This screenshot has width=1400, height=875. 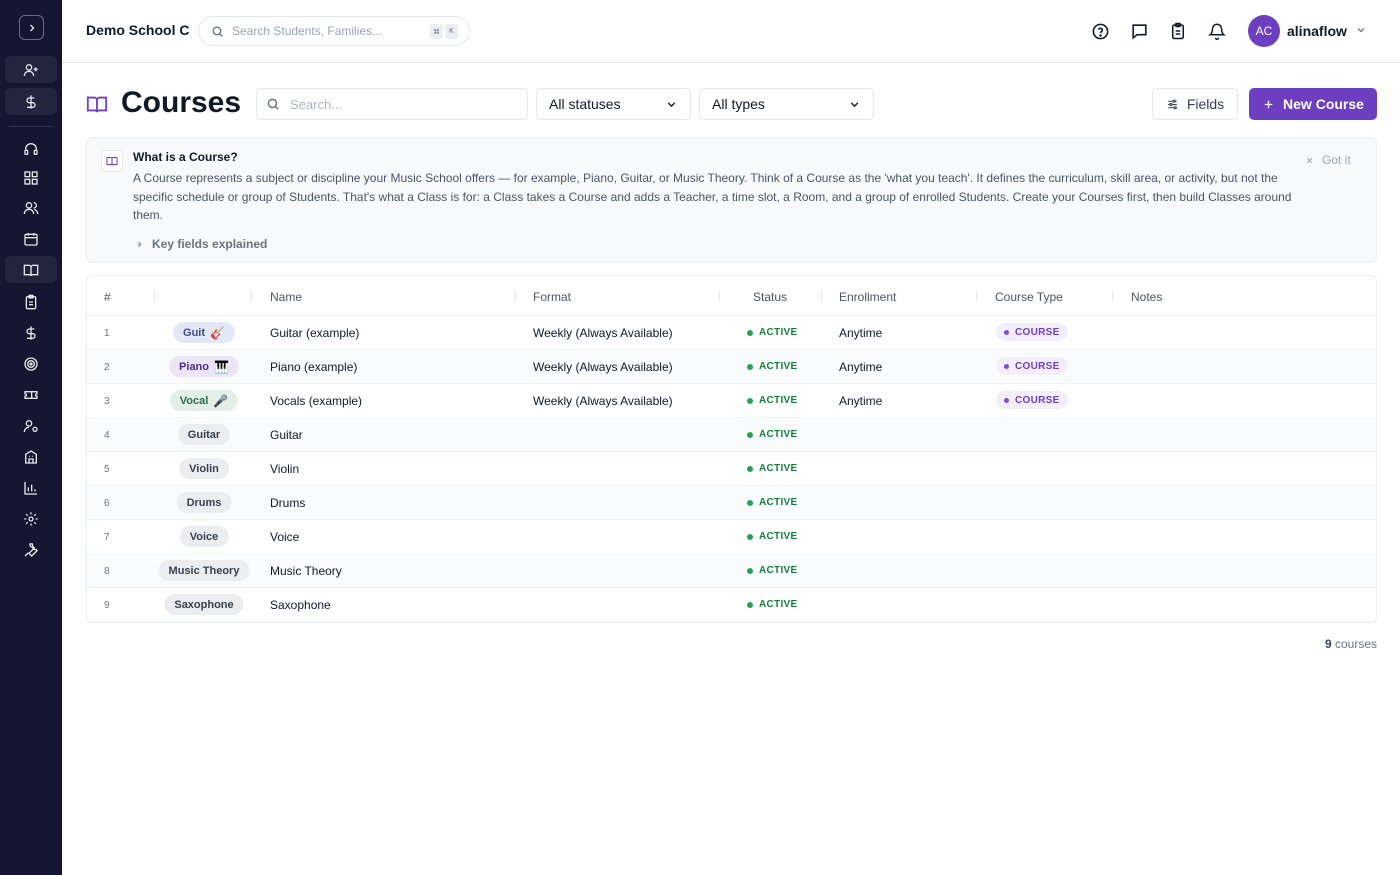 I want to click on sidebar-item-tools, so click(x=31, y=549).